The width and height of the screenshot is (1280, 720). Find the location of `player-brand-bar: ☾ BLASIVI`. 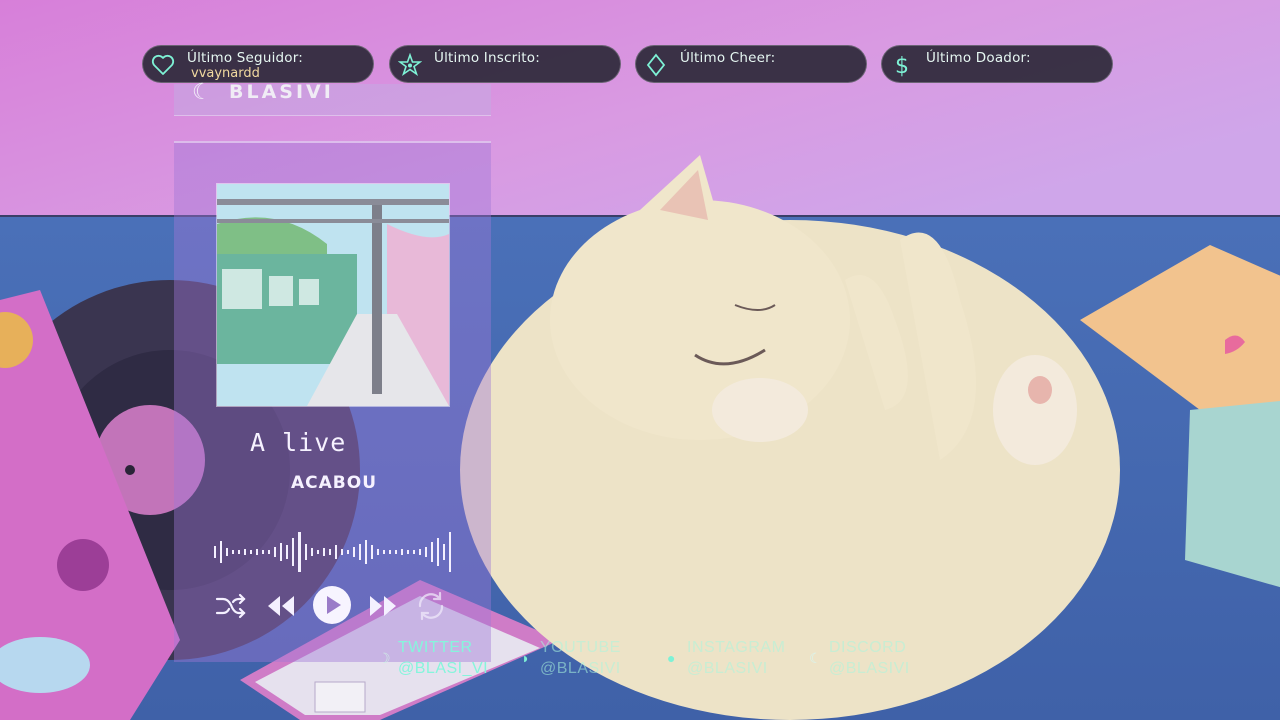

player-brand-bar: ☾ BLASIVI is located at coordinates (332, 98).